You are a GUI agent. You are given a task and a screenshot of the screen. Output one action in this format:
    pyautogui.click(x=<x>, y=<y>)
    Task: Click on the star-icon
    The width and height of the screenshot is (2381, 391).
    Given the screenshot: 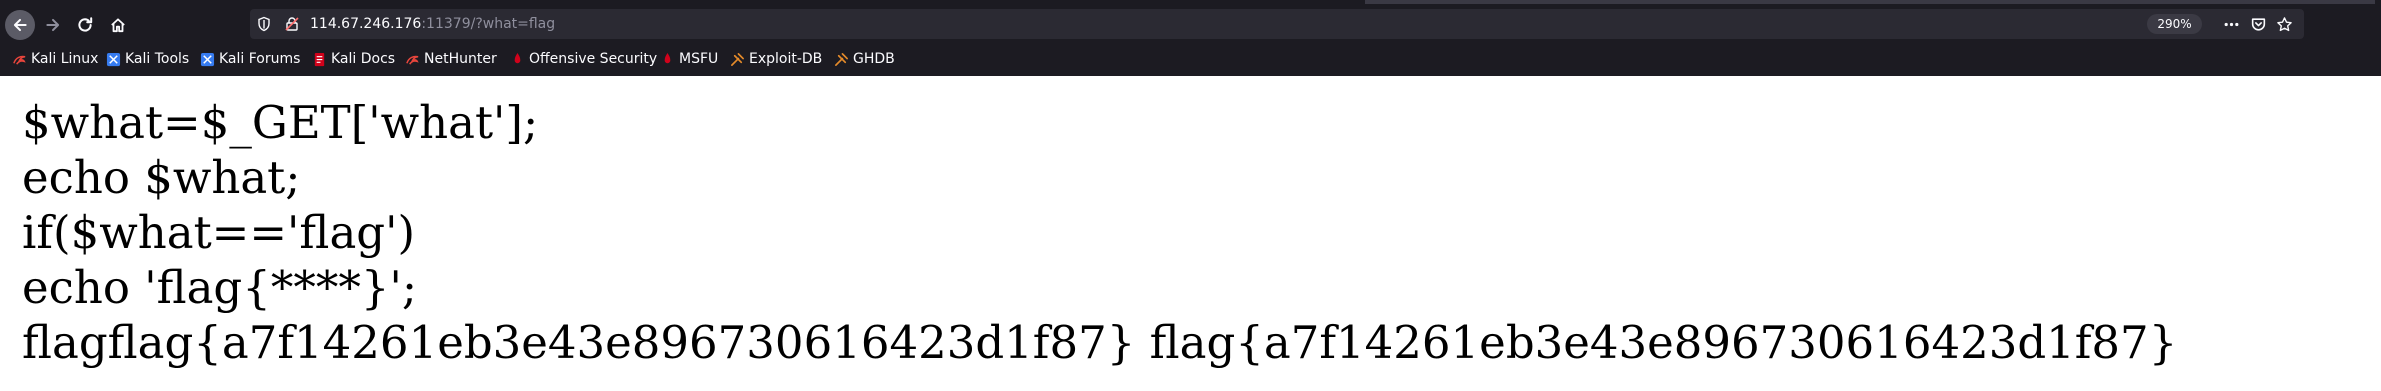 What is the action you would take?
    pyautogui.click(x=2284, y=23)
    